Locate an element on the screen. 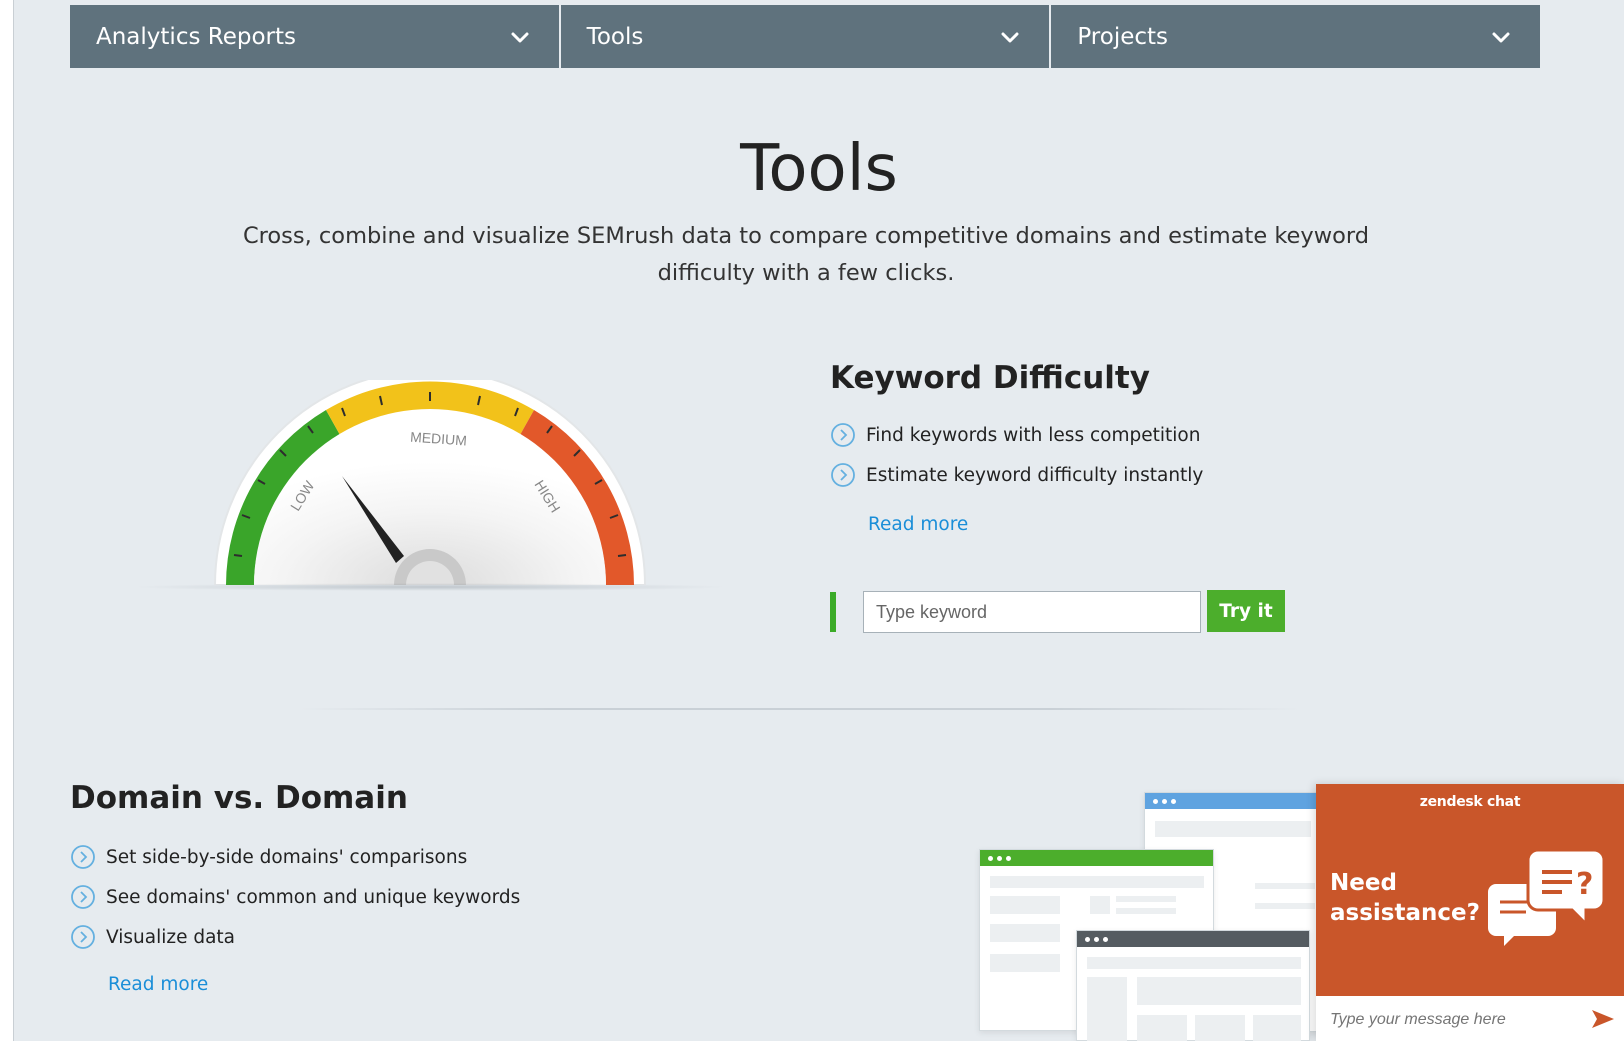 This screenshot has height=1041, width=1624. keyword-input is located at coordinates (1032, 612).